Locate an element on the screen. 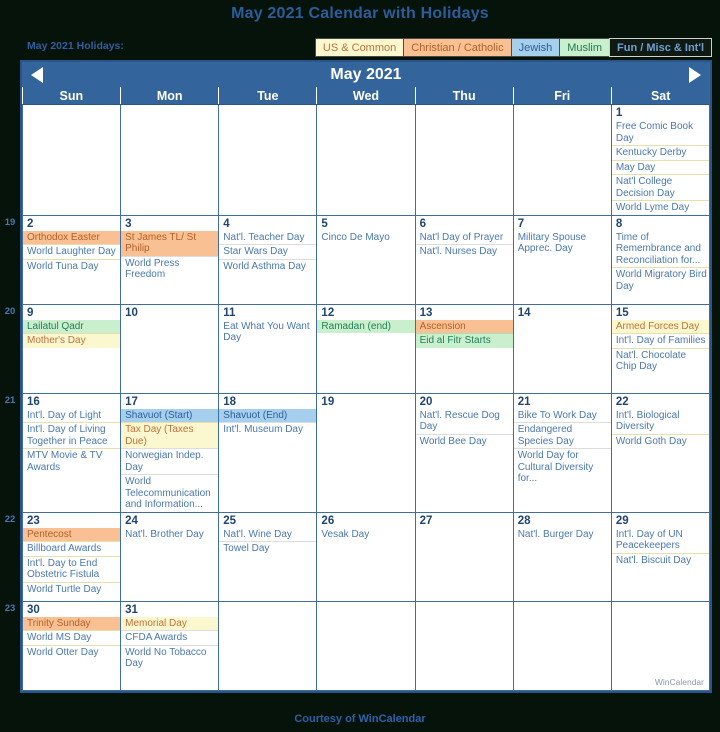  holiday-entry: Eat What You Want Day is located at coordinates (268, 332).